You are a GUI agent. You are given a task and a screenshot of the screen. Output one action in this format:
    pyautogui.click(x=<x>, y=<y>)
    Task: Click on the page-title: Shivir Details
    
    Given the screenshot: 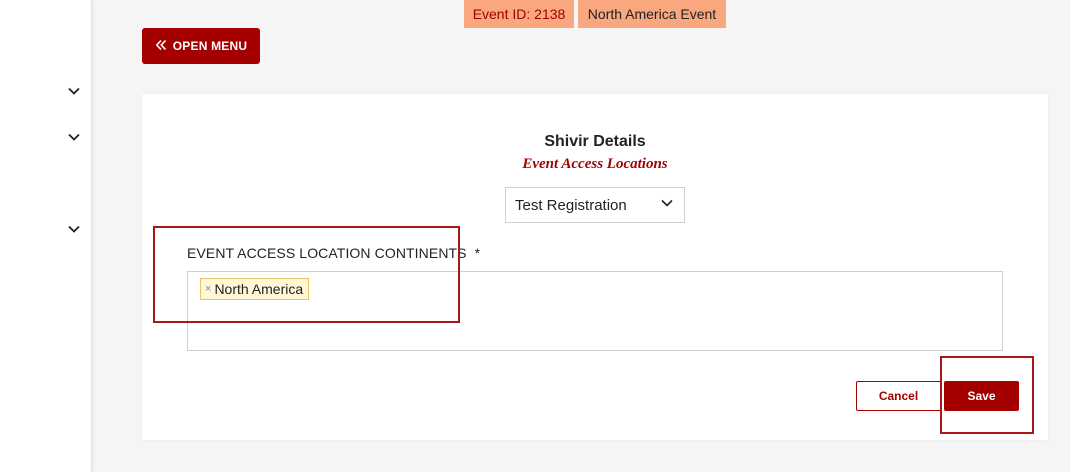 What is the action you would take?
    pyautogui.click(x=595, y=141)
    